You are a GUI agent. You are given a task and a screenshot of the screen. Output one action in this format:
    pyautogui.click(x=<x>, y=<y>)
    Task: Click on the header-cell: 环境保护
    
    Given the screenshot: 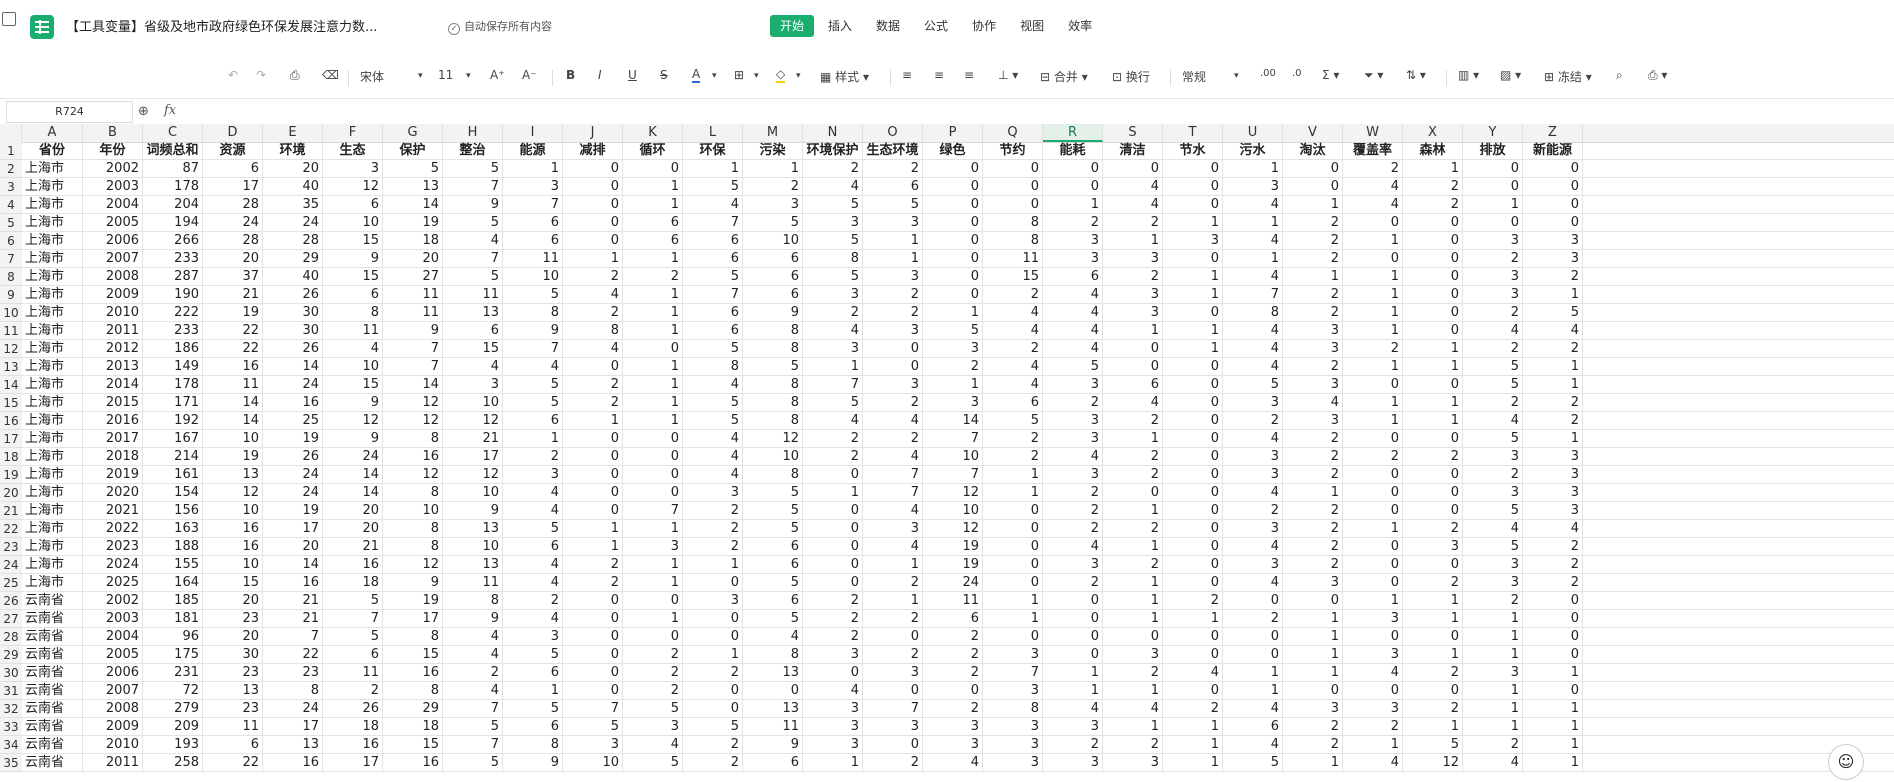 What is the action you would take?
    pyautogui.click(x=833, y=150)
    